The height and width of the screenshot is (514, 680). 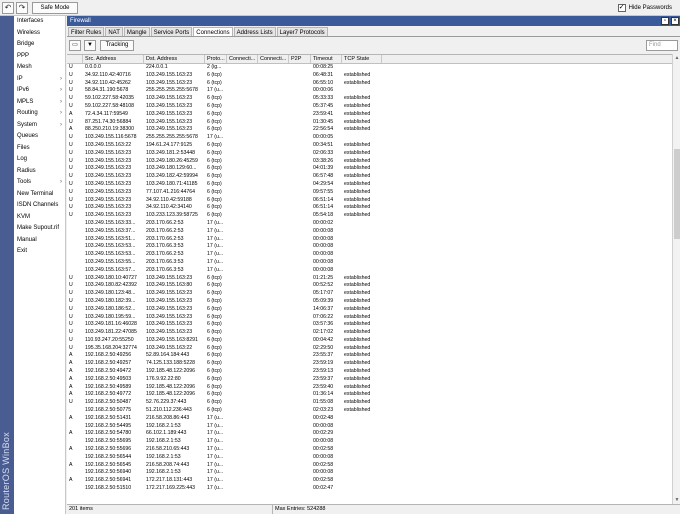 What do you see at coordinates (373, 68) in the screenshot?
I see `table-row: U 0.0.0.0 224.0.0.1 2 (ig... 00:08:25` at bounding box center [373, 68].